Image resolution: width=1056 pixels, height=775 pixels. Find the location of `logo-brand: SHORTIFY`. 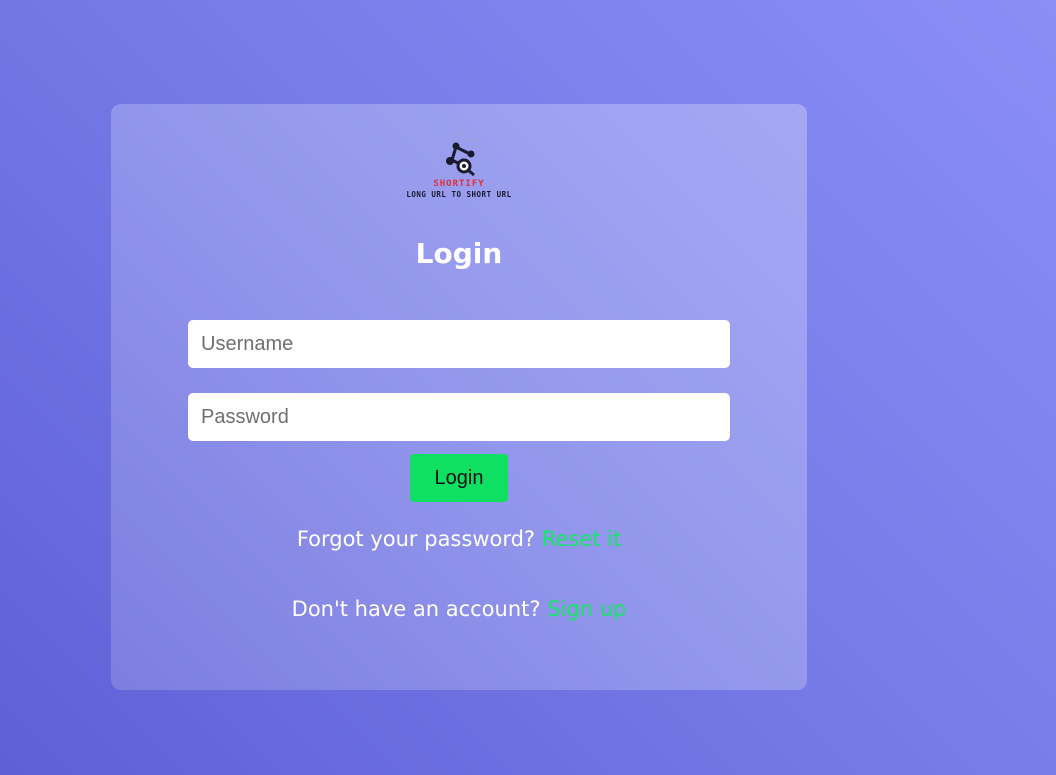

logo-brand: SHORTIFY is located at coordinates (459, 184).